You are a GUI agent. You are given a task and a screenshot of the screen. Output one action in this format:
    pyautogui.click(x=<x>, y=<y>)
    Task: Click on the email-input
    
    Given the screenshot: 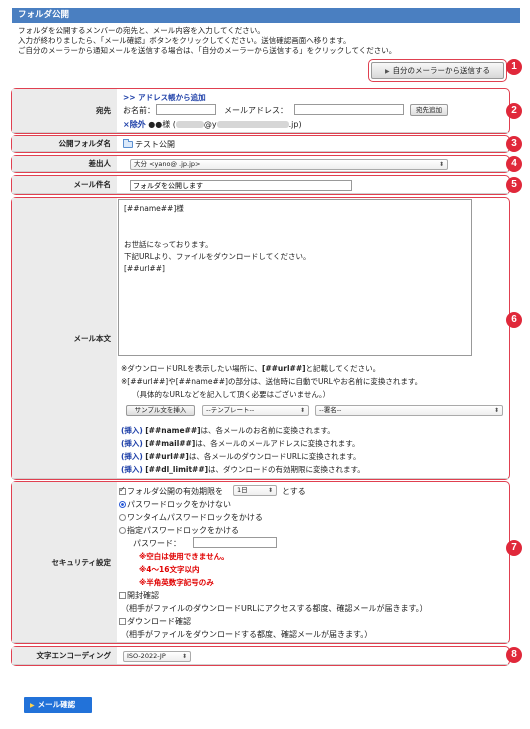 What is the action you would take?
    pyautogui.click(x=349, y=109)
    